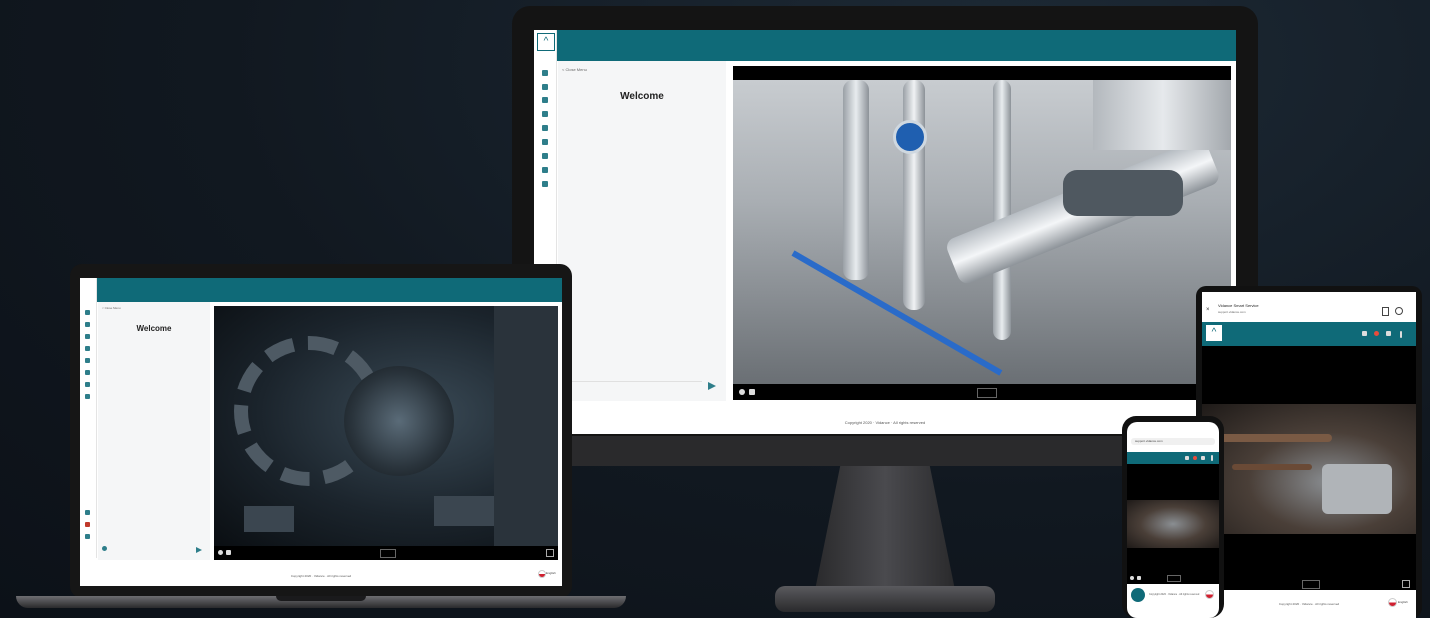 This screenshot has width=1430, height=618. Describe the element at coordinates (321, 598) in the screenshot. I see `laptop-notch` at that location.